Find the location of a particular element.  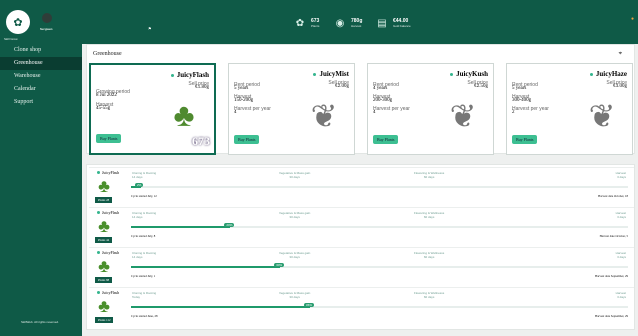

logo-text: Skill Grow is located at coordinates (11, 39).